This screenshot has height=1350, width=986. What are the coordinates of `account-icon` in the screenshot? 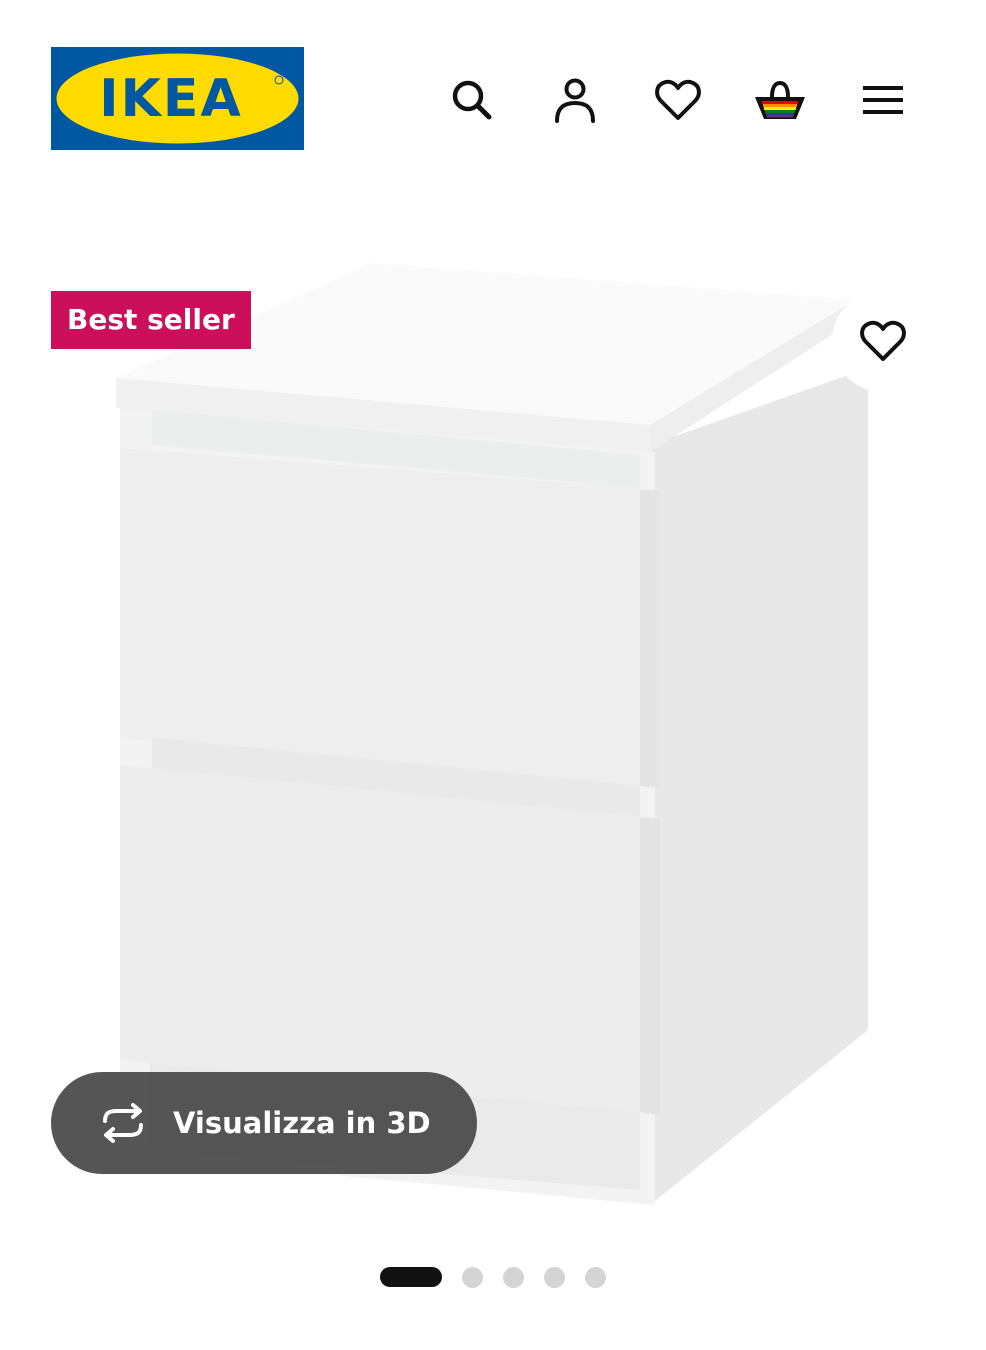 It's located at (575, 100).